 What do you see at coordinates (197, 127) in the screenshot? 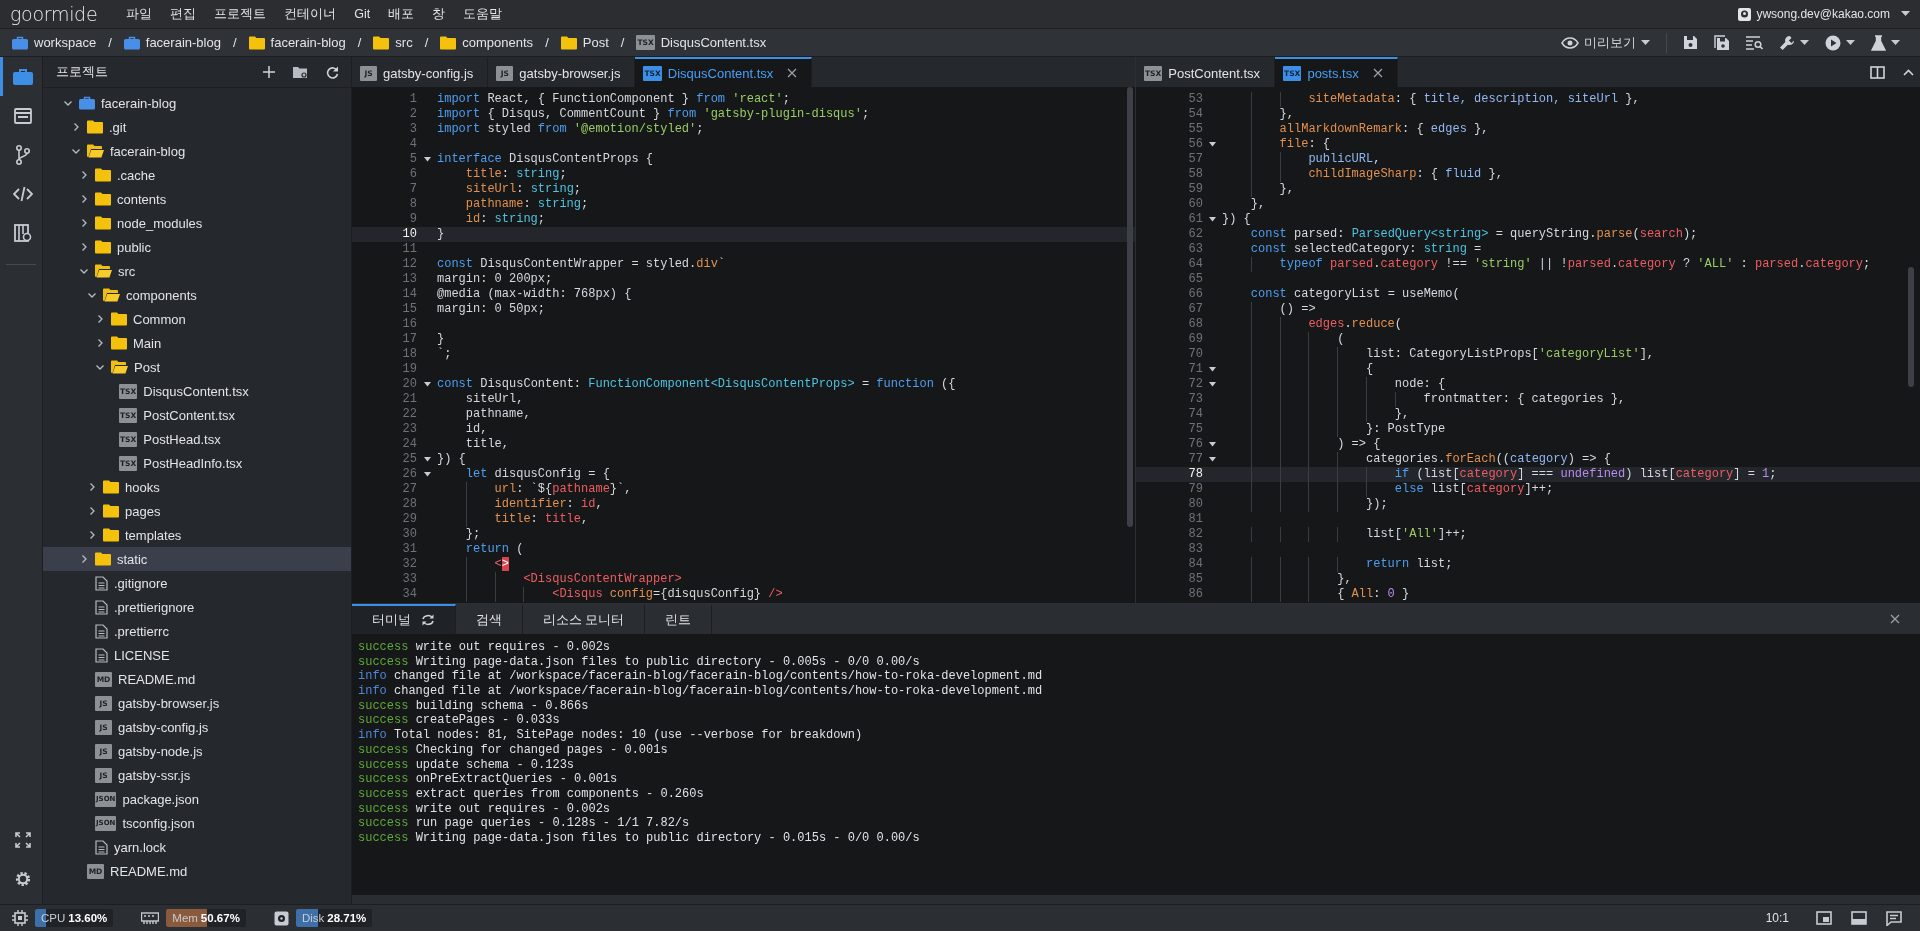
I see `tree-item: .git` at bounding box center [197, 127].